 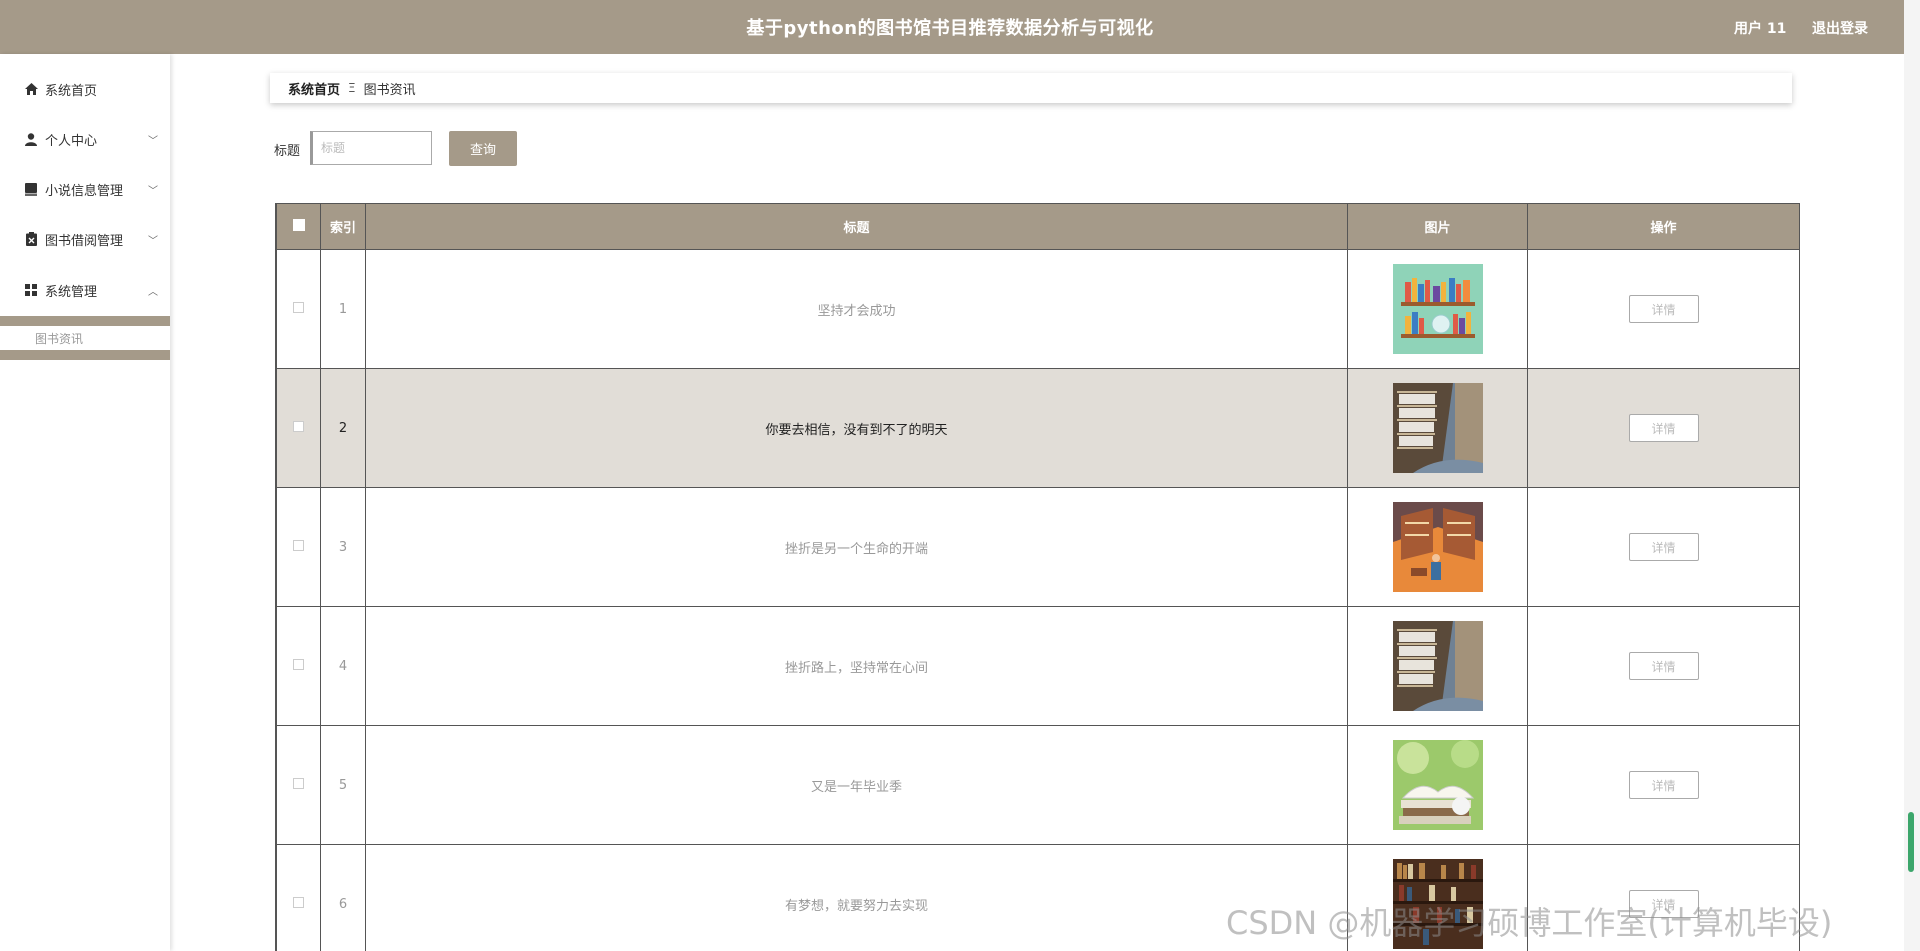 I want to click on watermark: CSDN @机器学习硕博工作室(计算机毕设), so click(x=1529, y=923).